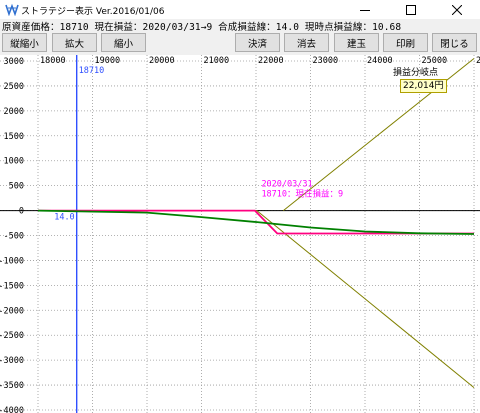 The image size is (480, 413). What do you see at coordinates (257, 42) in the screenshot?
I see `settle-button: 決済` at bounding box center [257, 42].